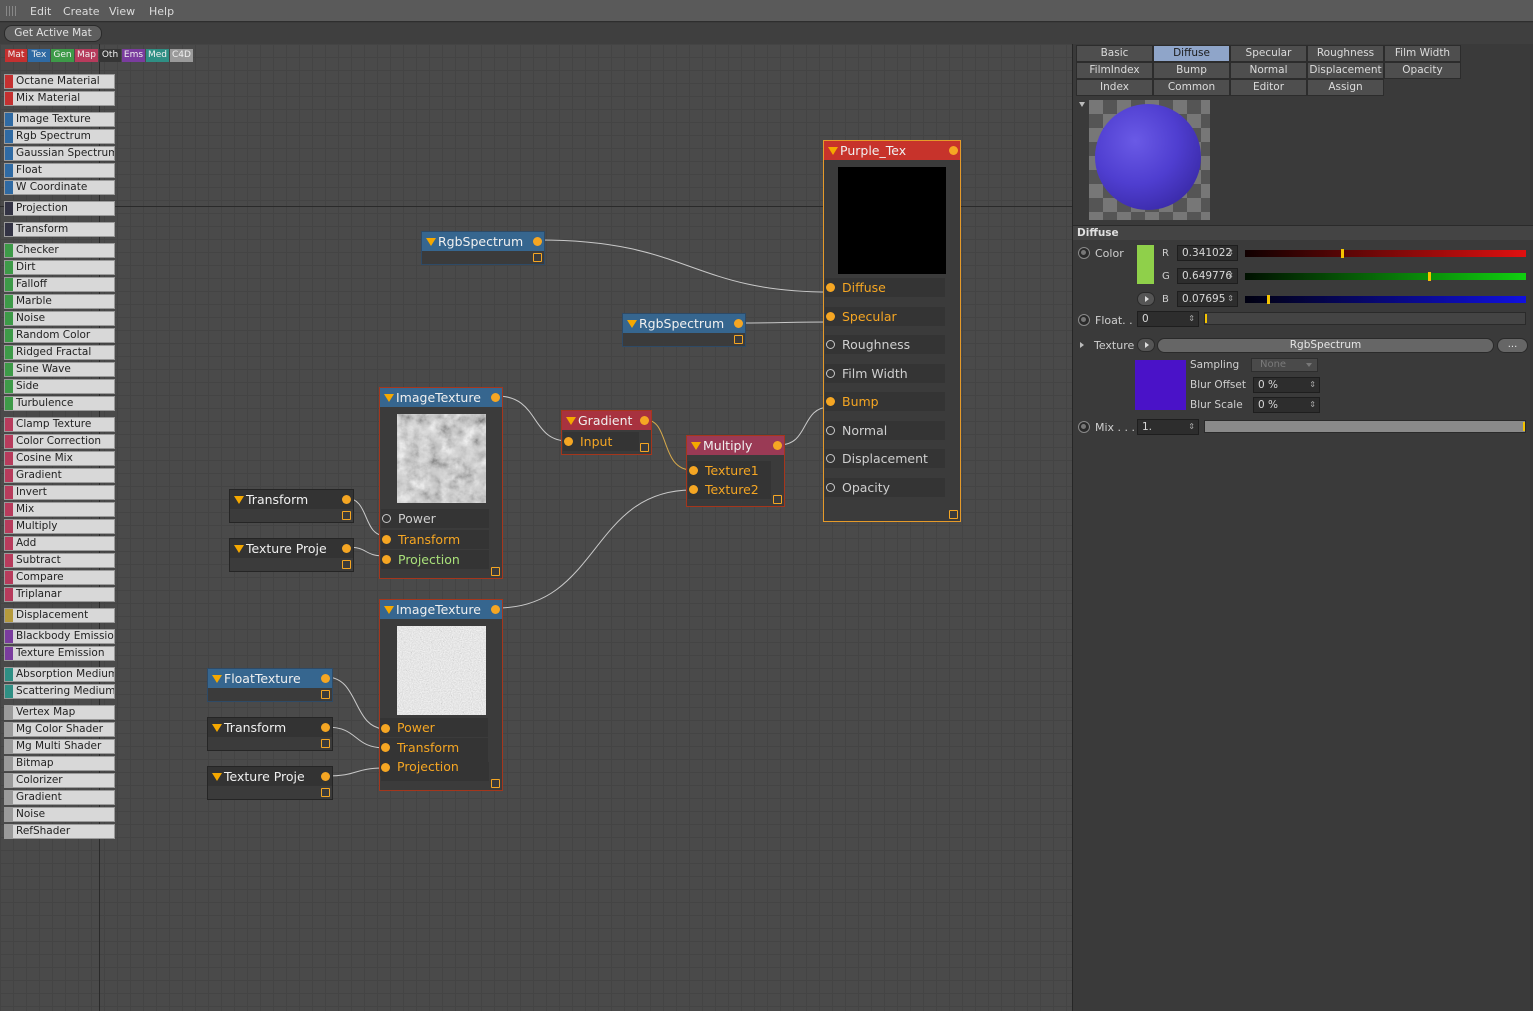 The image size is (1533, 1011). I want to click on input-port-opacity, so click(830, 487).